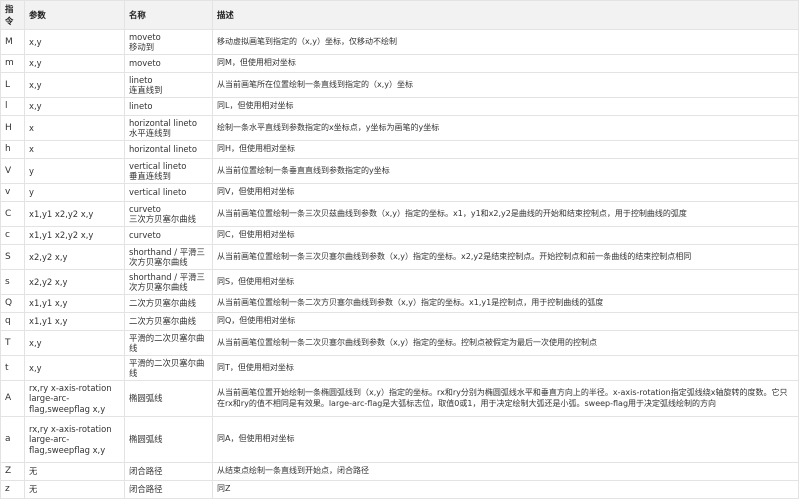  What do you see at coordinates (168, 106) in the screenshot?
I see `cell-name: lineto` at bounding box center [168, 106].